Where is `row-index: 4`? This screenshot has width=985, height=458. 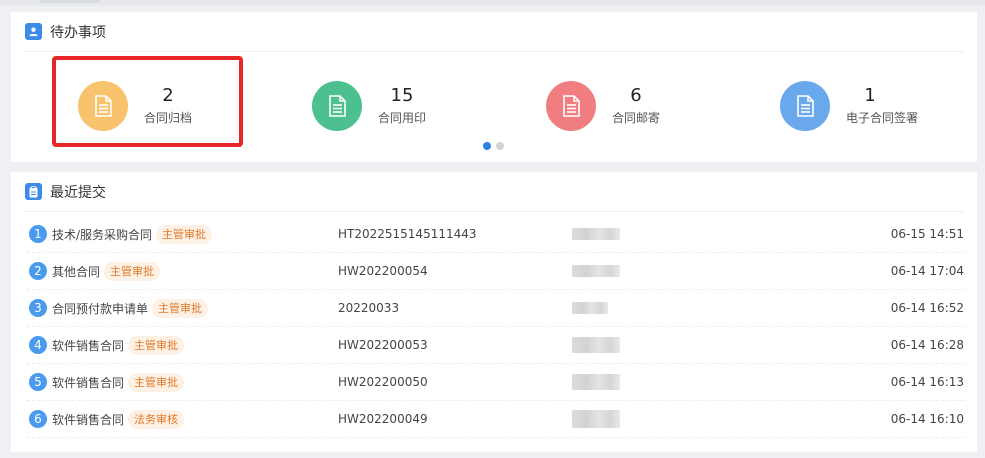 row-index: 4 is located at coordinates (38, 345).